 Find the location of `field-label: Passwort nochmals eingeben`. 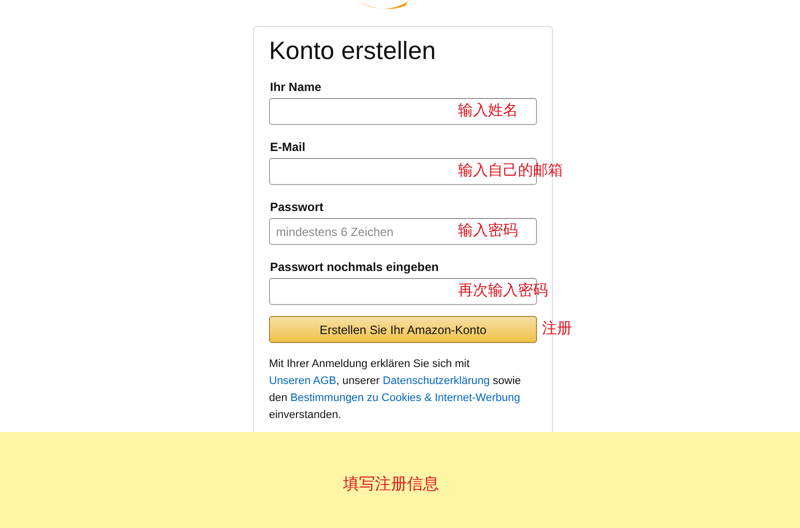

field-label: Passwort nochmals eingeben is located at coordinates (354, 267).